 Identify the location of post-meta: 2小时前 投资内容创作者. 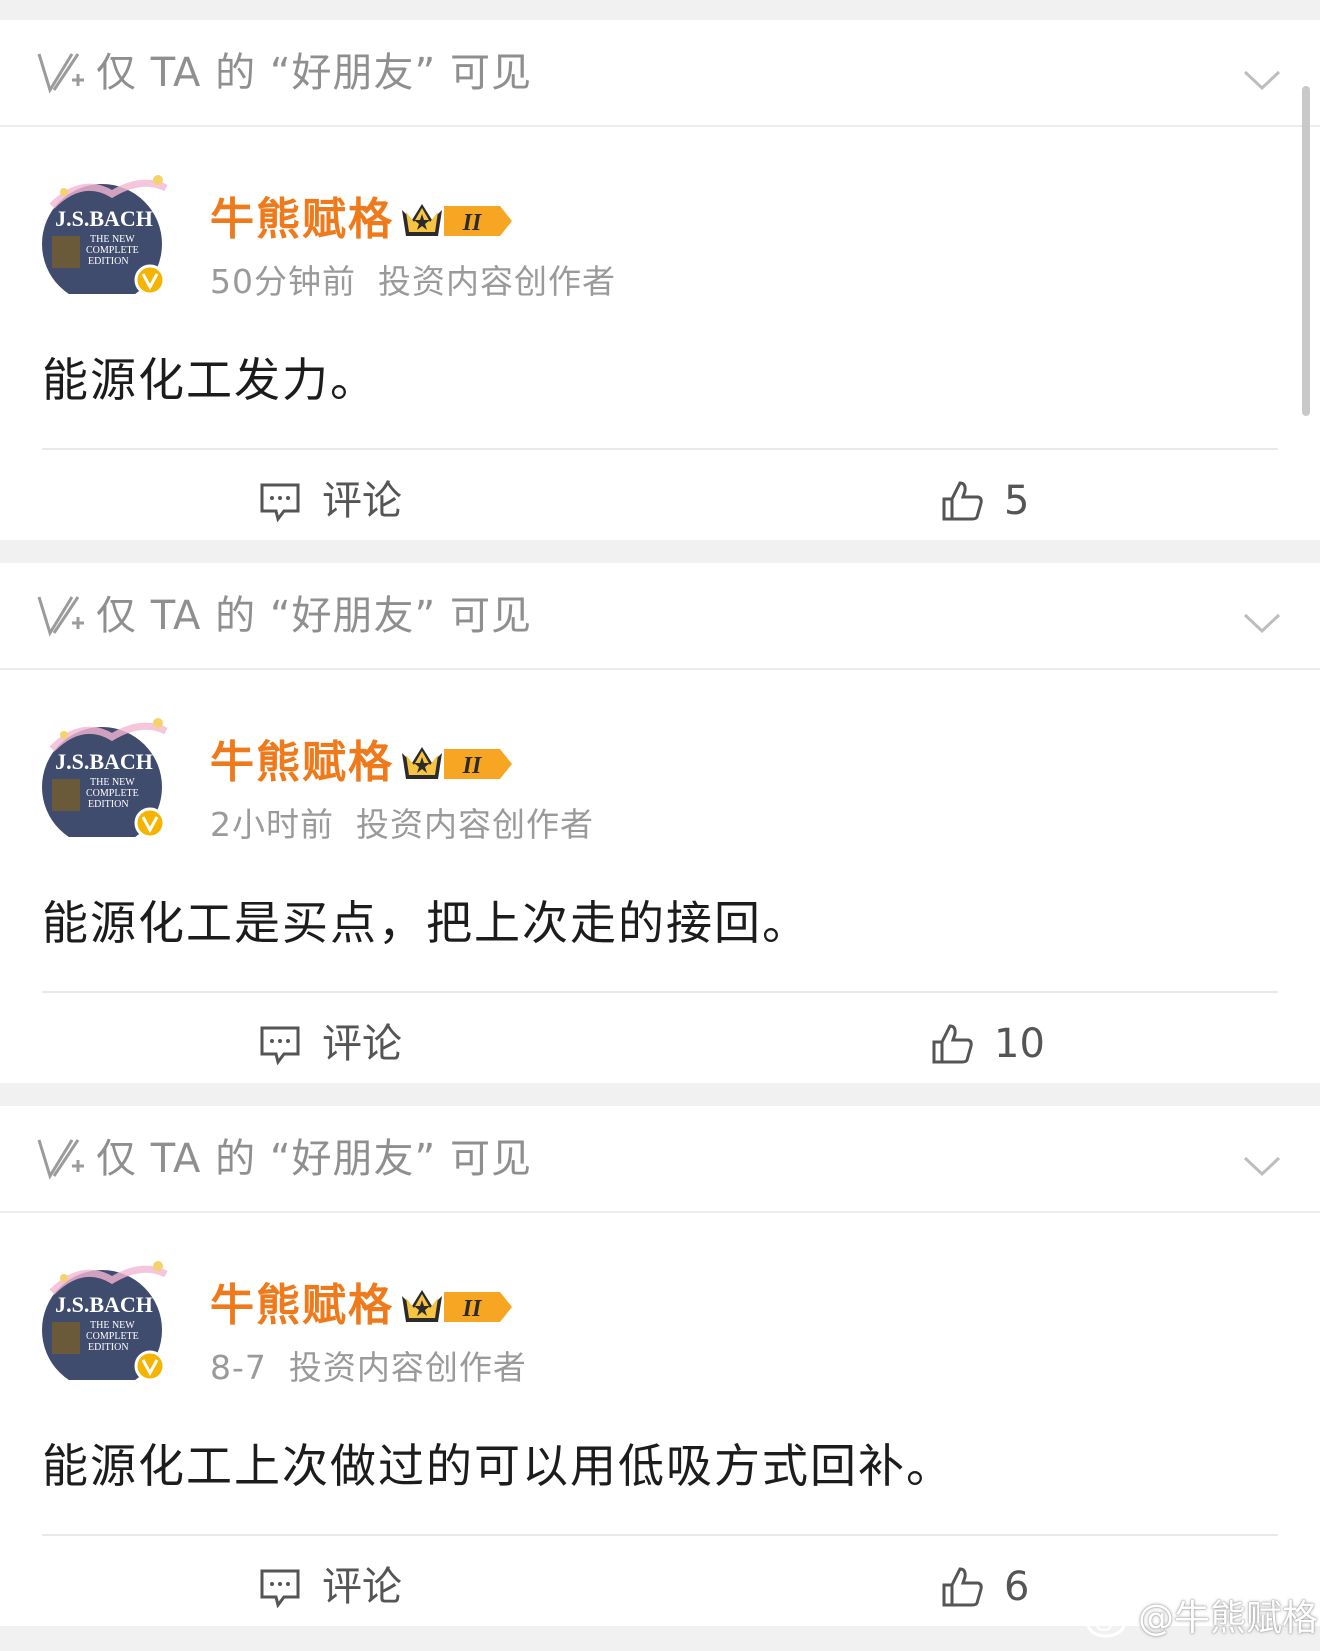
(402, 825).